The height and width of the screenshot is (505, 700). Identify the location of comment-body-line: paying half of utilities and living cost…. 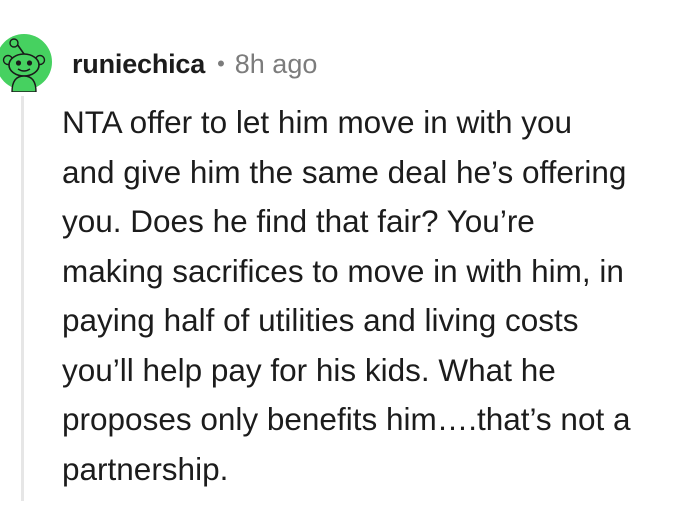
(320, 320).